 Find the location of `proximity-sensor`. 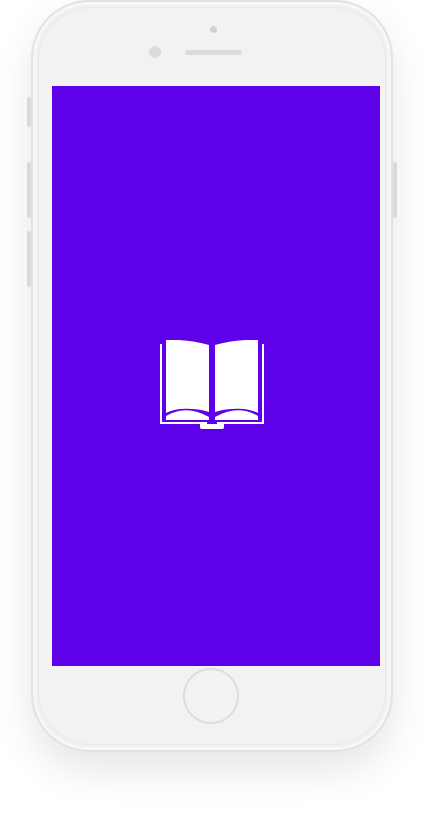

proximity-sensor is located at coordinates (155, 52).